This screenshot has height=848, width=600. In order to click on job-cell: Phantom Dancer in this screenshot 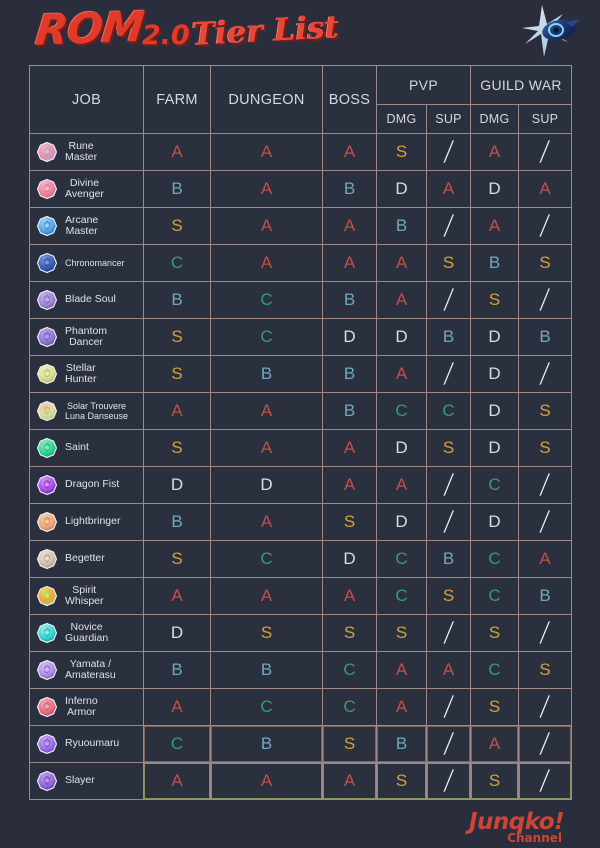, I will do `click(86, 337)`.